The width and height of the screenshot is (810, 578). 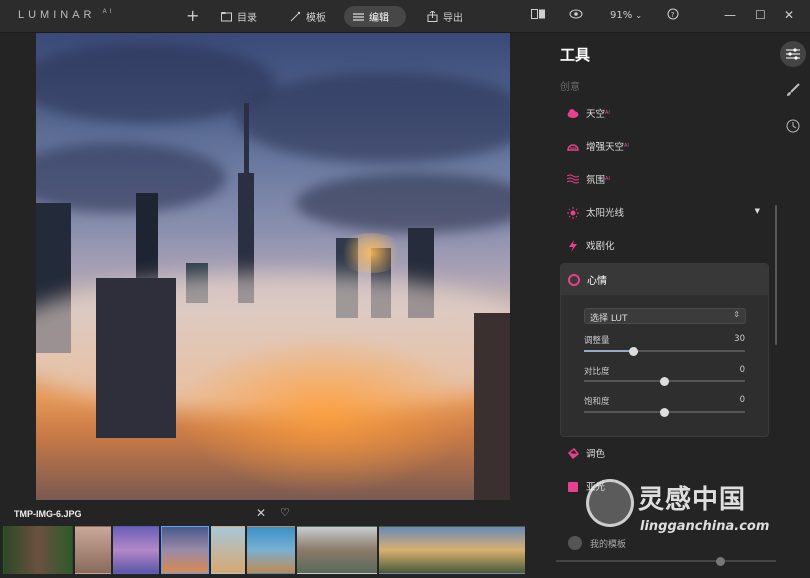 I want to click on slider-label: 饱和度, so click(x=597, y=402).